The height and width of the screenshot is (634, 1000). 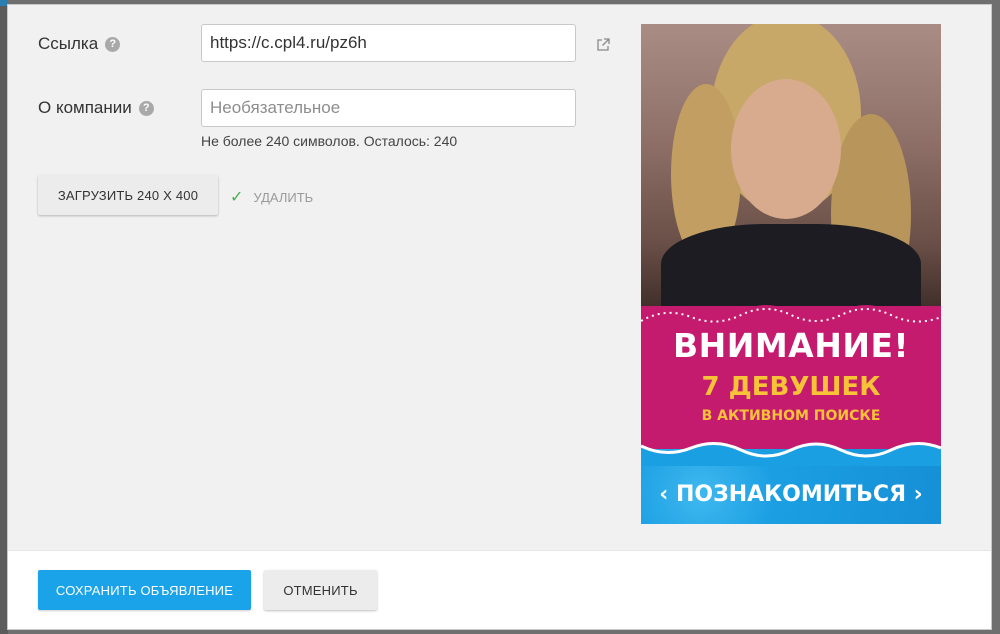 I want to click on delete-banner-link: ✓ УДАЛИТЬ, so click(x=271, y=197).